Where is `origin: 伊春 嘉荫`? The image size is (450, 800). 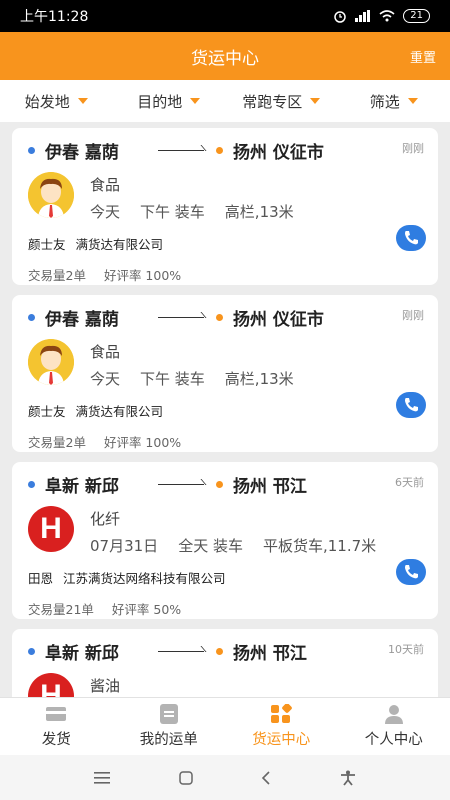 origin: 伊春 嘉荫 is located at coordinates (82, 319).